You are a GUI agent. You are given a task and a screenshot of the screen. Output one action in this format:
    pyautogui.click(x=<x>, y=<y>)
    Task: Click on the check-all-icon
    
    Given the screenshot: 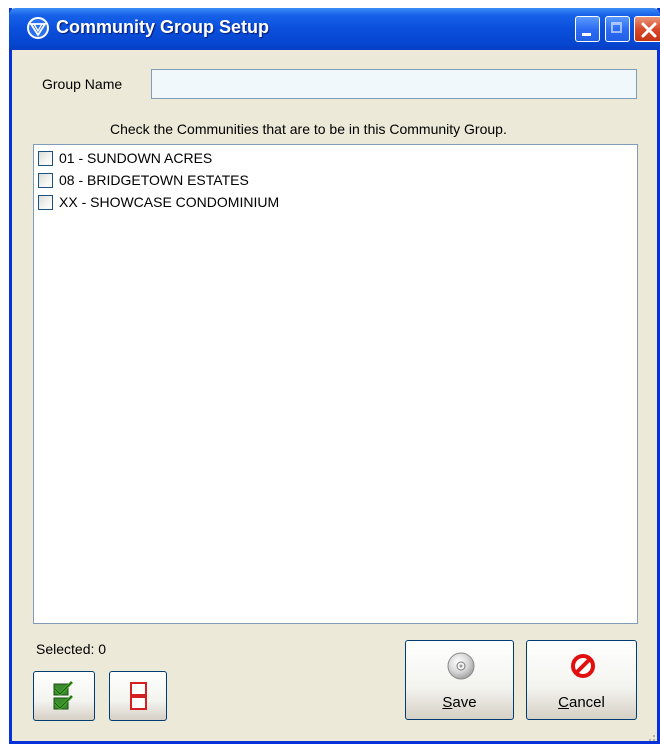 What is the action you would take?
    pyautogui.click(x=63, y=696)
    